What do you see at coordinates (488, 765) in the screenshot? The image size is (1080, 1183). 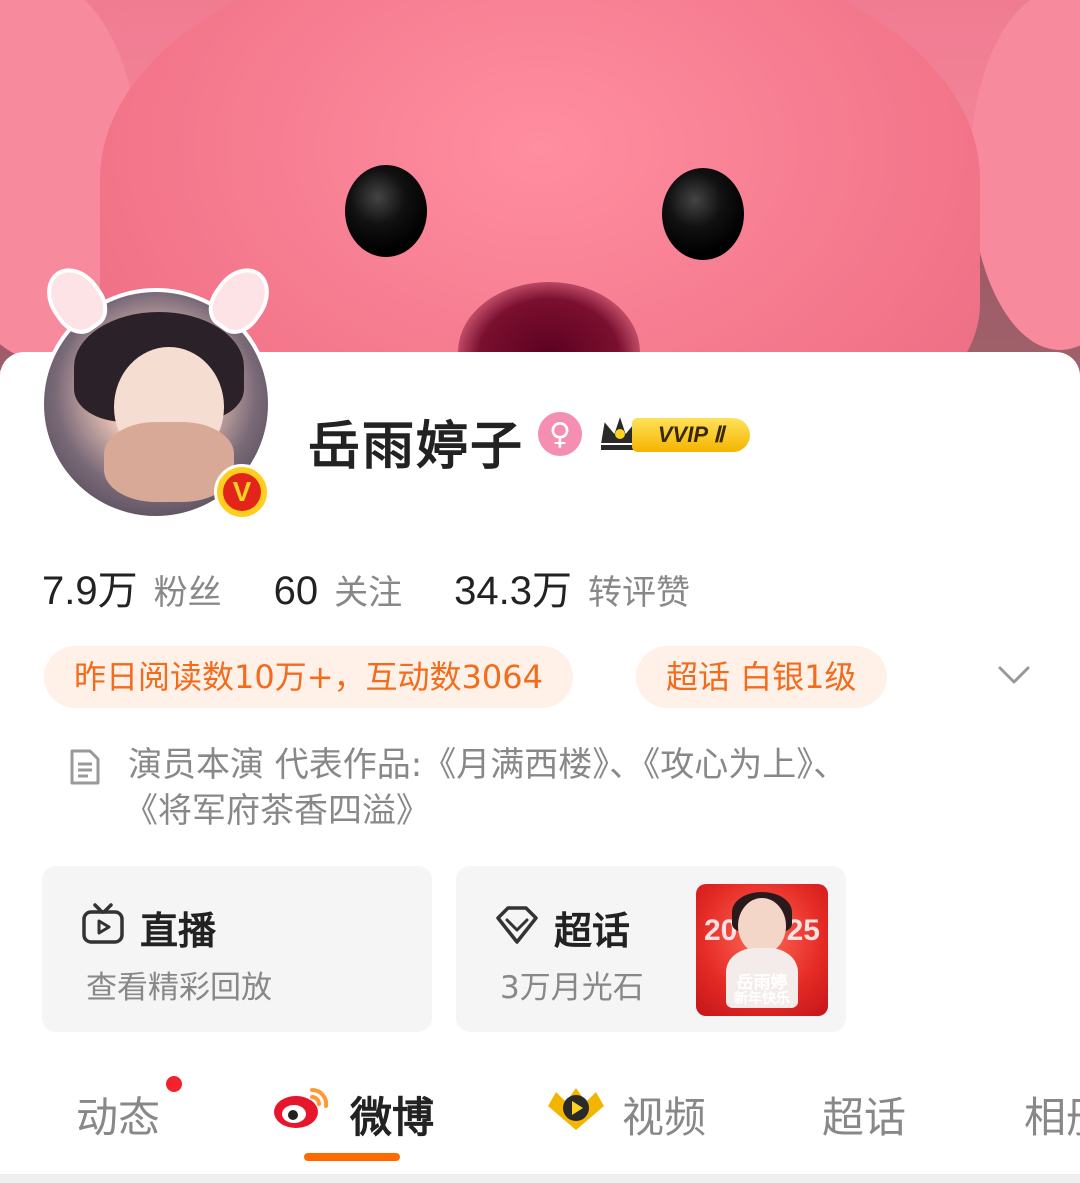 I see `intro-text-line1: 演员本演 代表作品:《月满西楼》、《攻心为上》、` at bounding box center [488, 765].